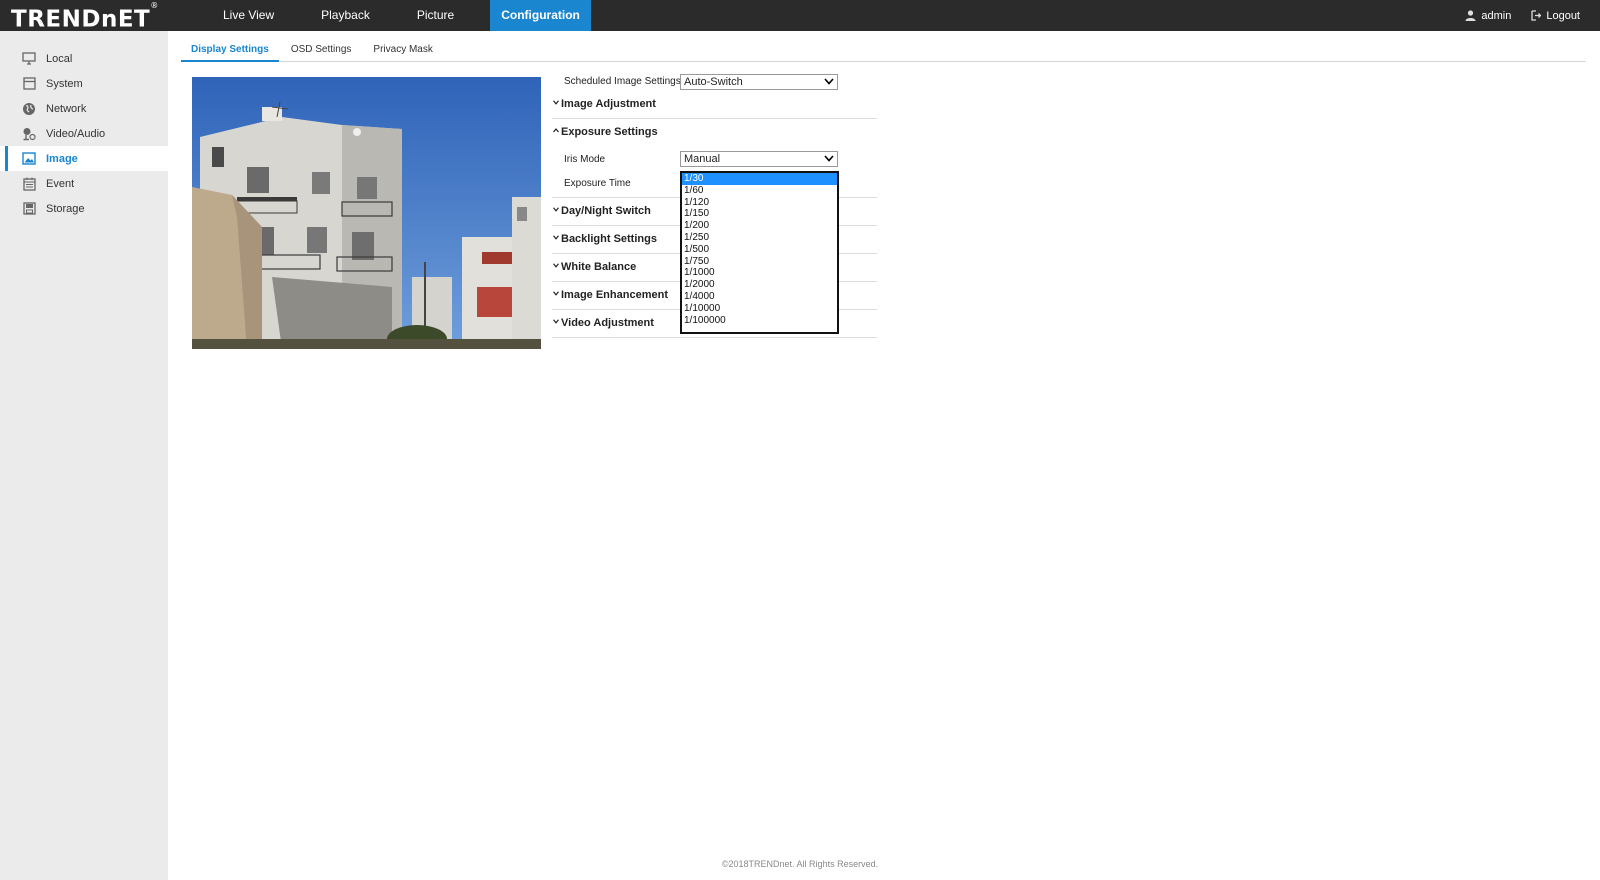  Describe the element at coordinates (609, 132) in the screenshot. I see `section-title: Exposure Settings` at that location.